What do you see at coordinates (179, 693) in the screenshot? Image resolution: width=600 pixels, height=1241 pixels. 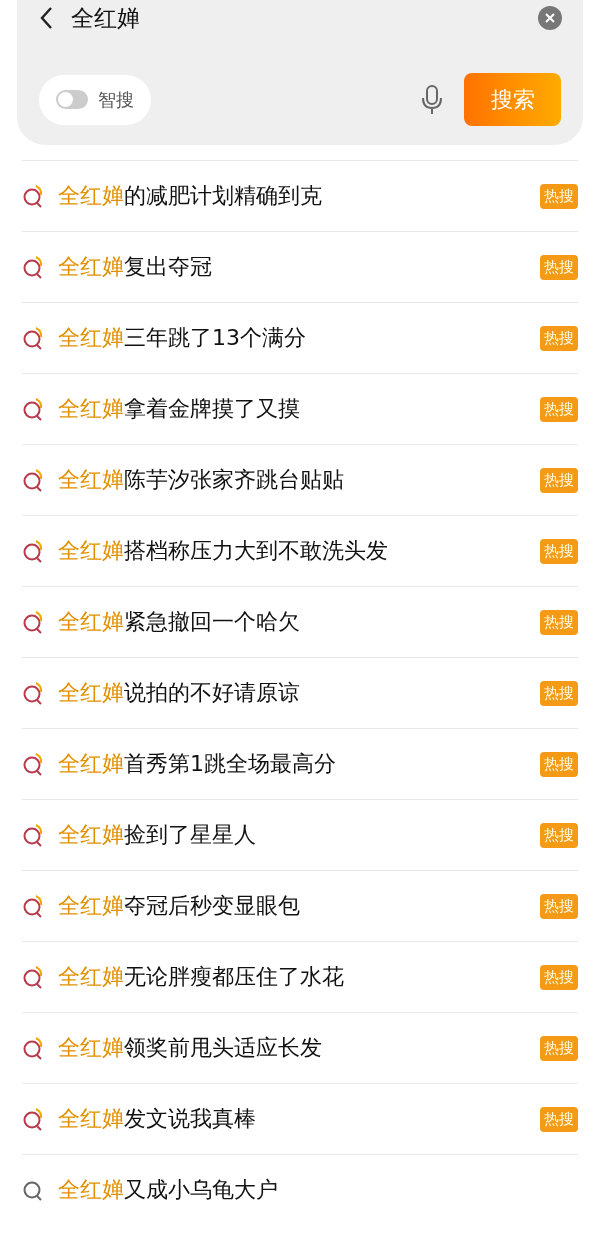 I see `suggestion-text: 全红婵说拍的不好请原谅` at bounding box center [179, 693].